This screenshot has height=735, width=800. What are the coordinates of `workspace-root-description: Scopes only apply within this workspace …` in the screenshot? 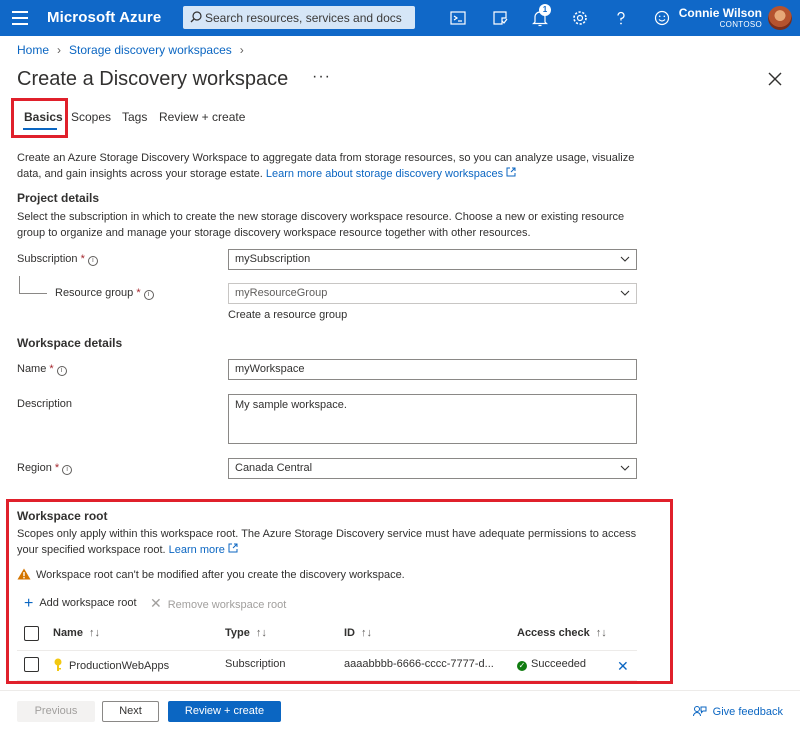 It's located at (327, 542).